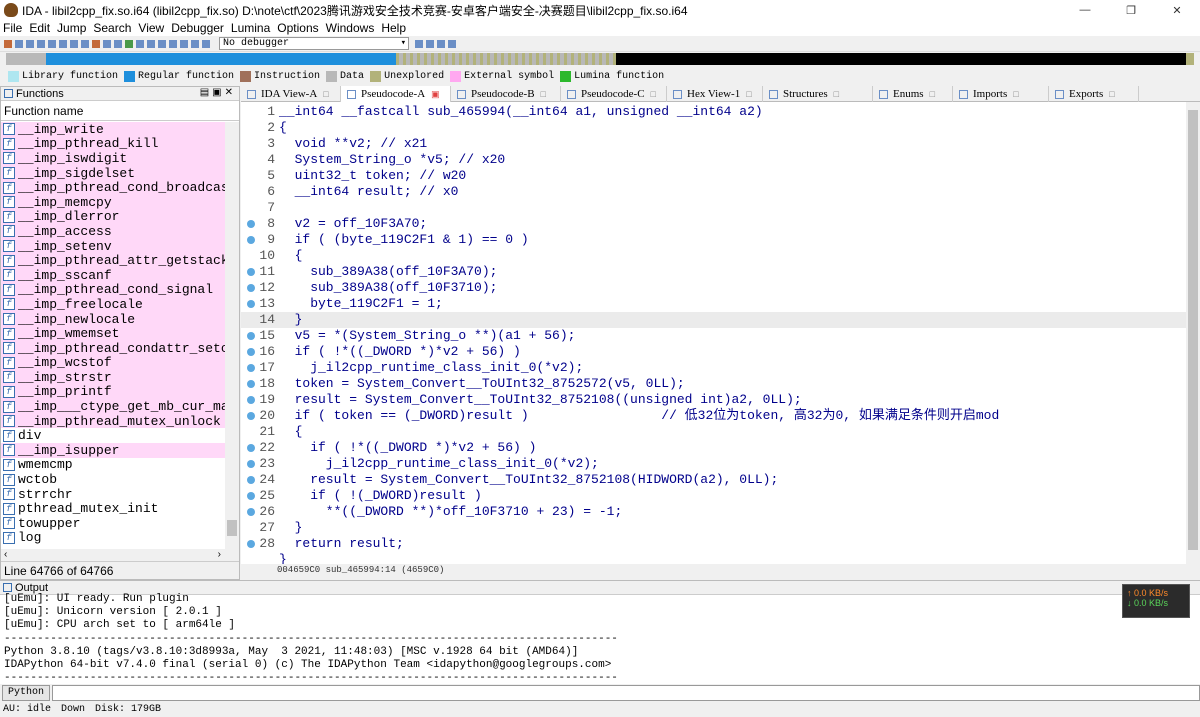 The height and width of the screenshot is (717, 1200). What do you see at coordinates (614, 94) in the screenshot?
I see `tab-pseudocode-c: Pseudocode-C □` at bounding box center [614, 94].